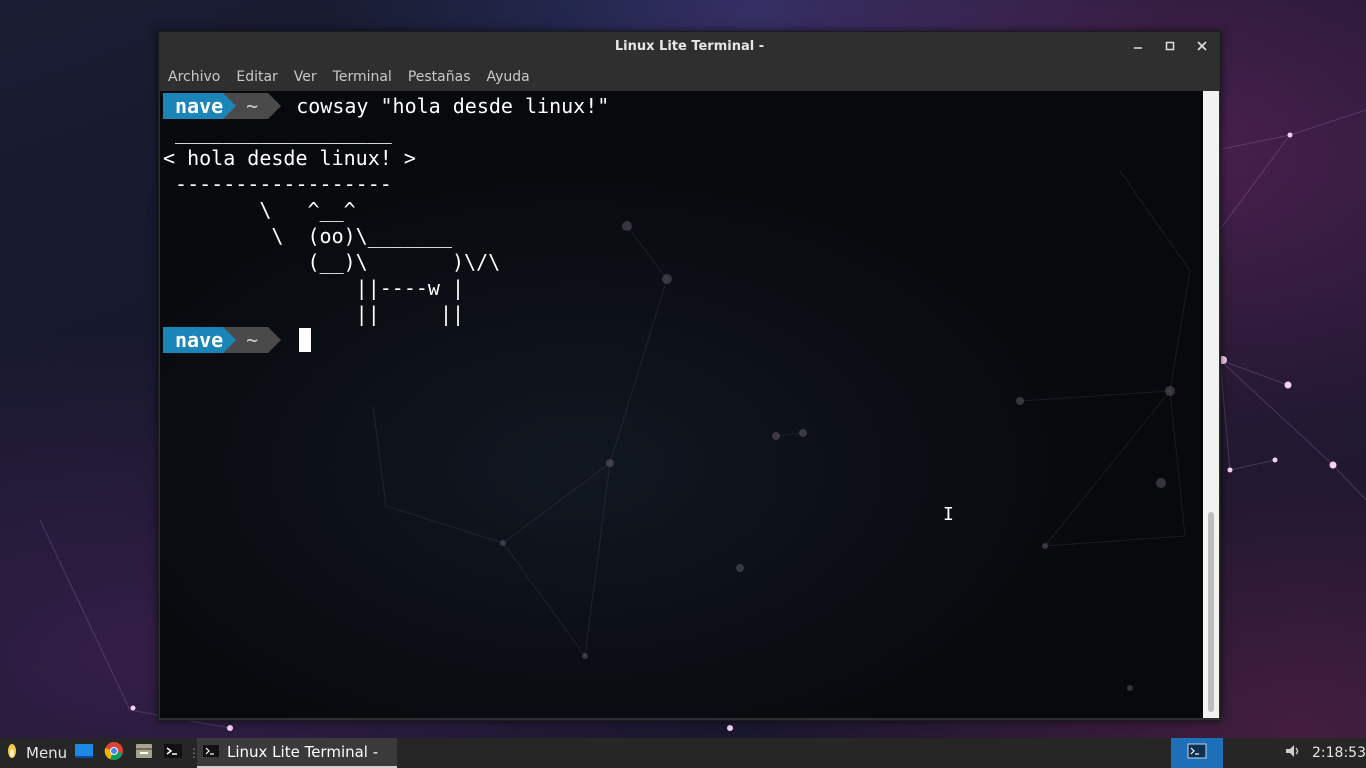 The height and width of the screenshot is (768, 1366). I want to click on text-cursor, so click(305, 340).